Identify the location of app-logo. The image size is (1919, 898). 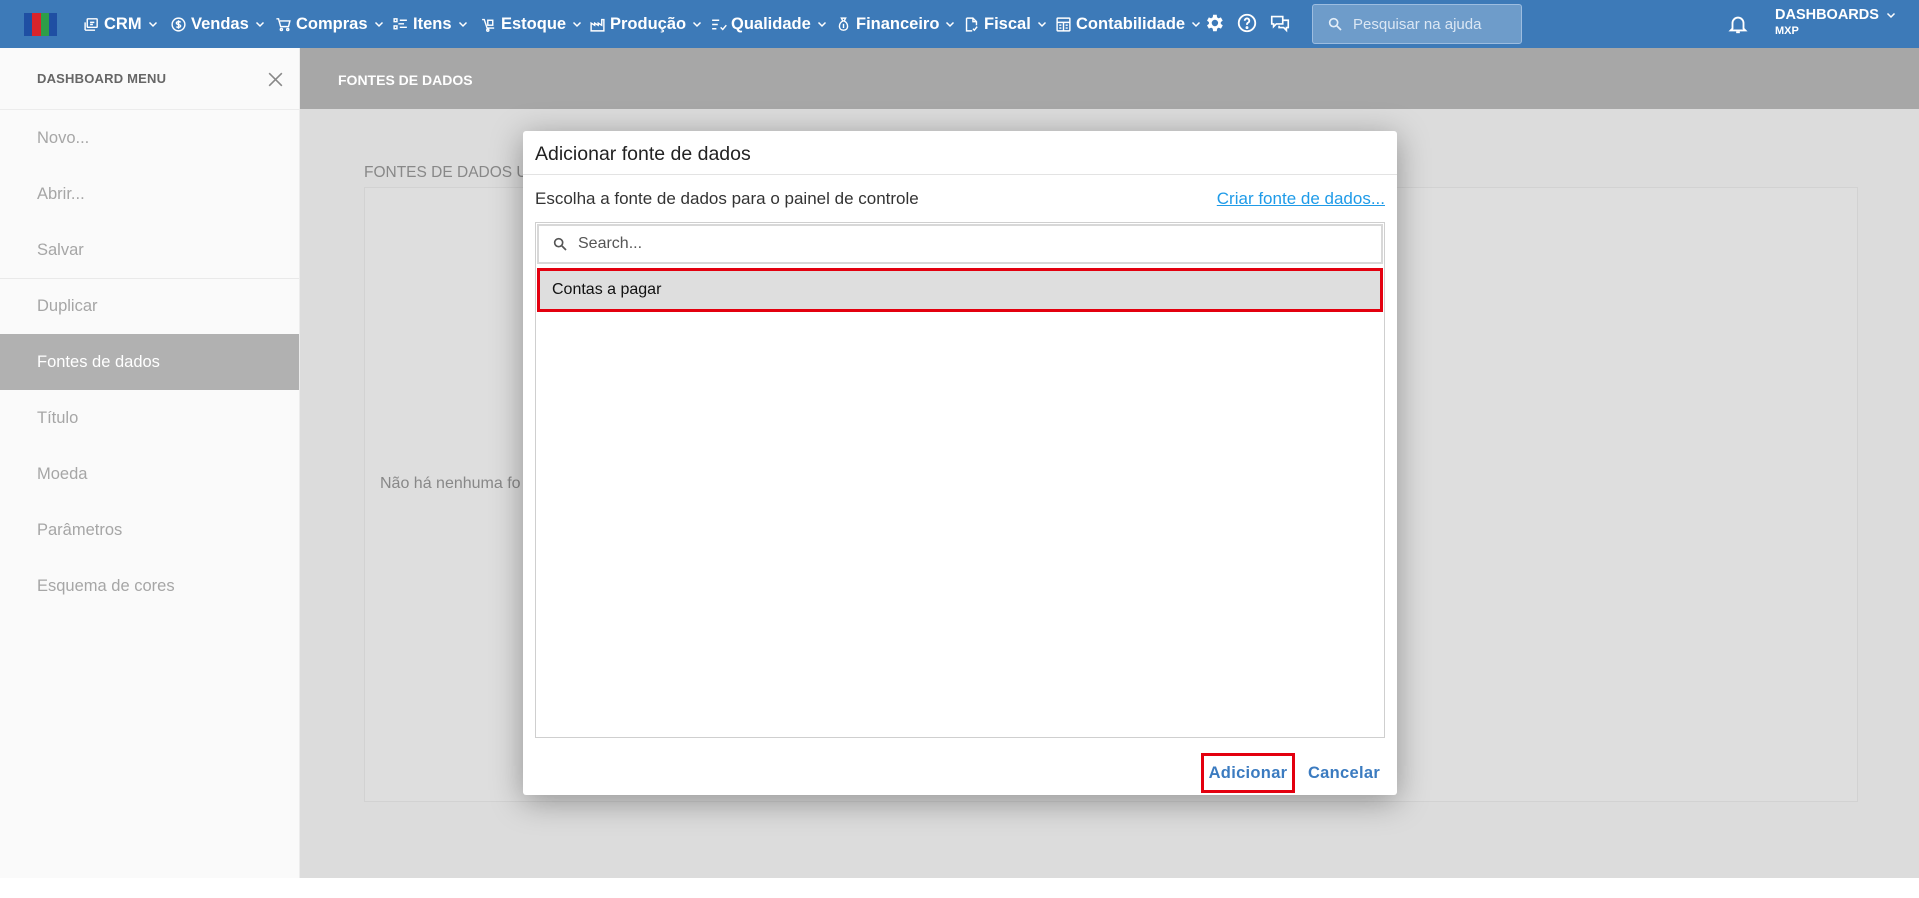
(40, 24).